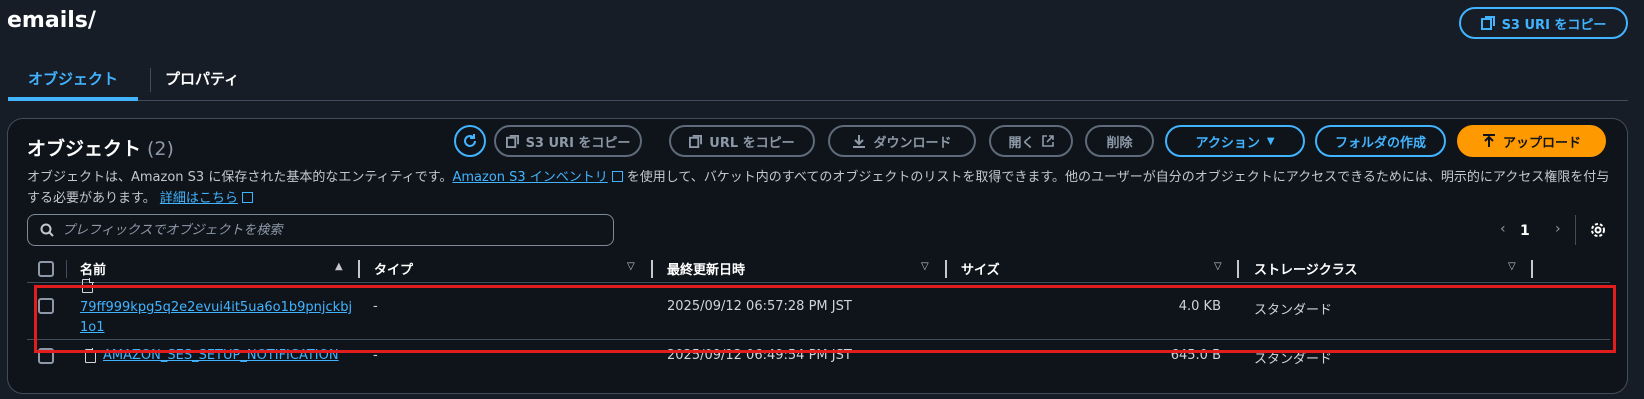 The height and width of the screenshot is (399, 1644). I want to click on copy-s3-uri-label: S3 URI をコピー, so click(1554, 25).